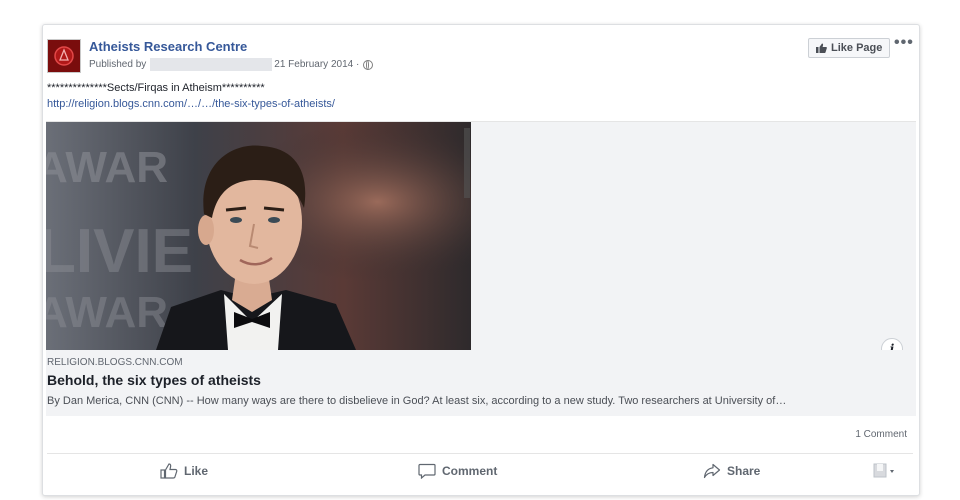  What do you see at coordinates (316, 64) in the screenshot?
I see `post-date: 21 February 2014 ·` at bounding box center [316, 64].